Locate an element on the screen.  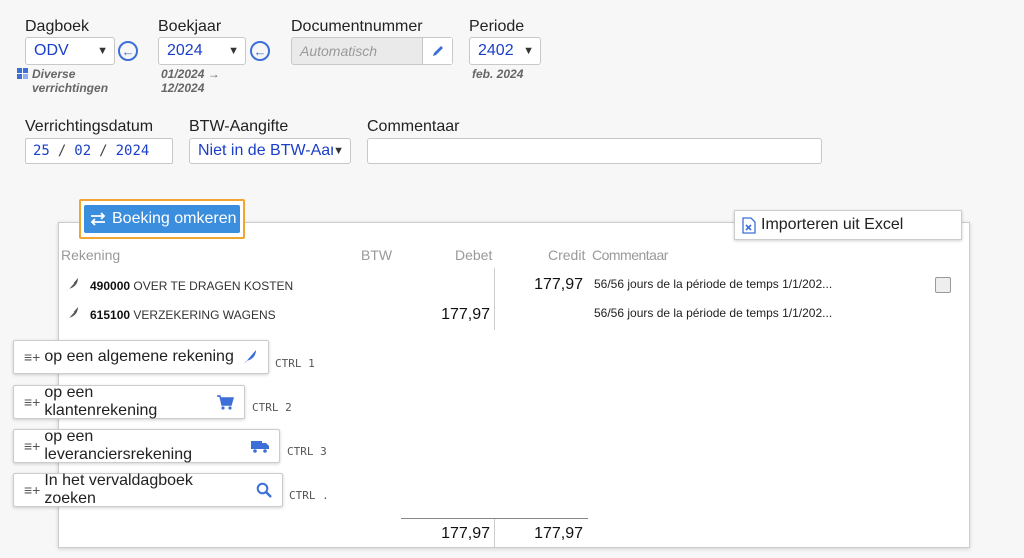
col-header-btw: BTW is located at coordinates (377, 255).